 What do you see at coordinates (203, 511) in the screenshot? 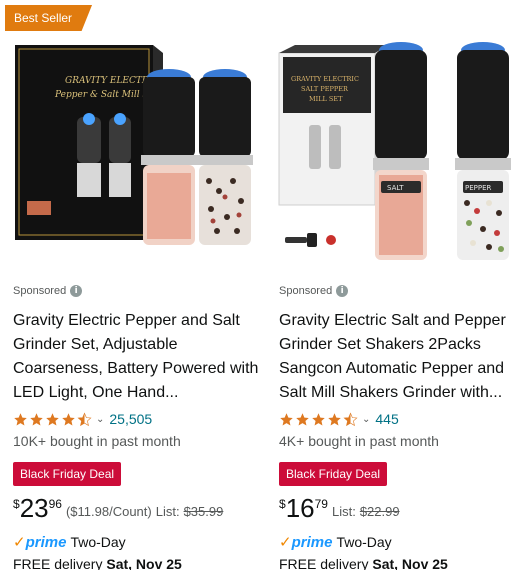
I see `list-price: $35.99` at bounding box center [203, 511].